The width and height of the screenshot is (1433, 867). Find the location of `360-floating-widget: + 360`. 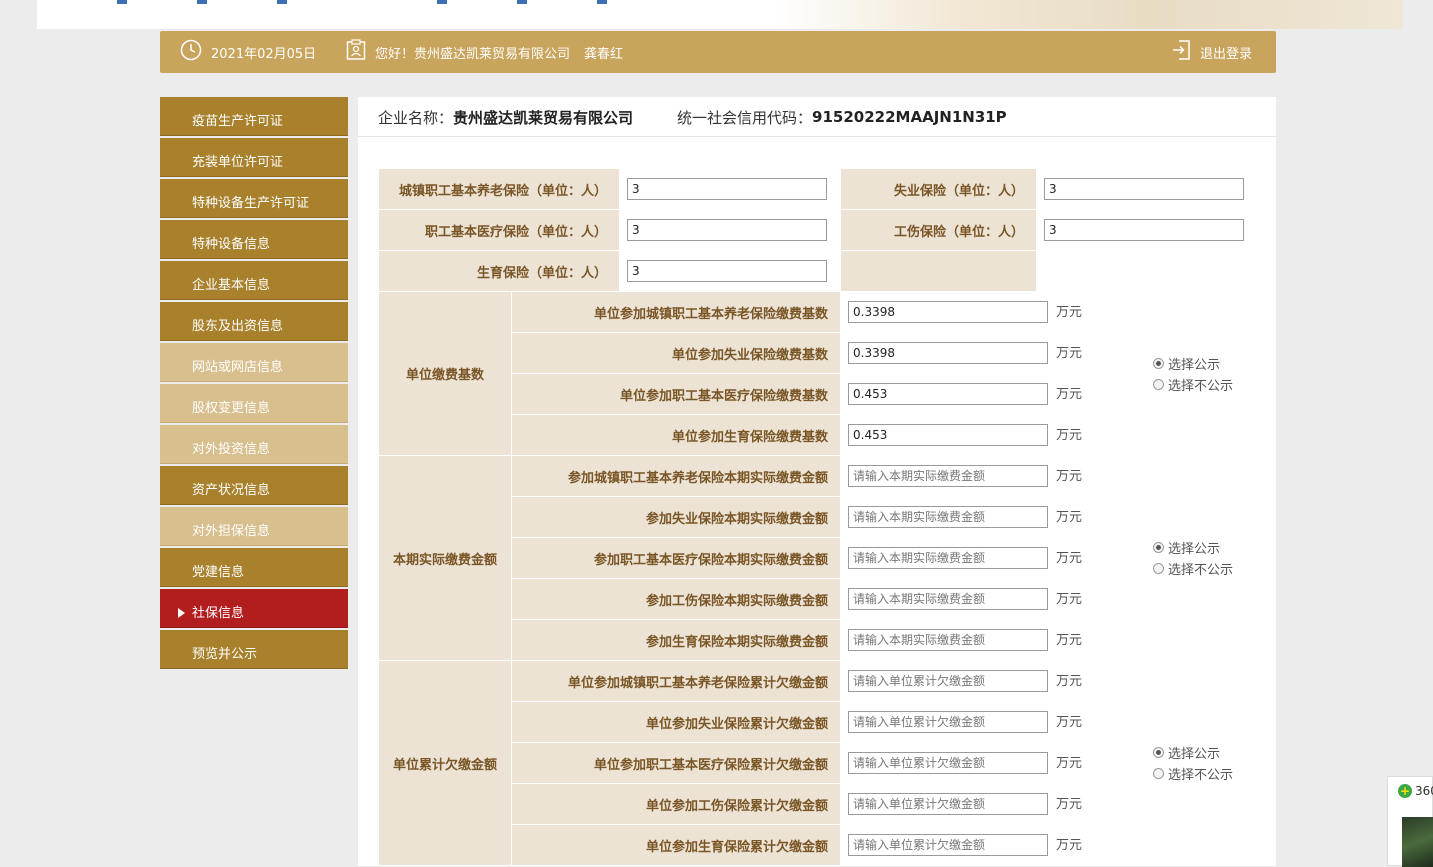

360-floating-widget: + 360 is located at coordinates (1410, 821).